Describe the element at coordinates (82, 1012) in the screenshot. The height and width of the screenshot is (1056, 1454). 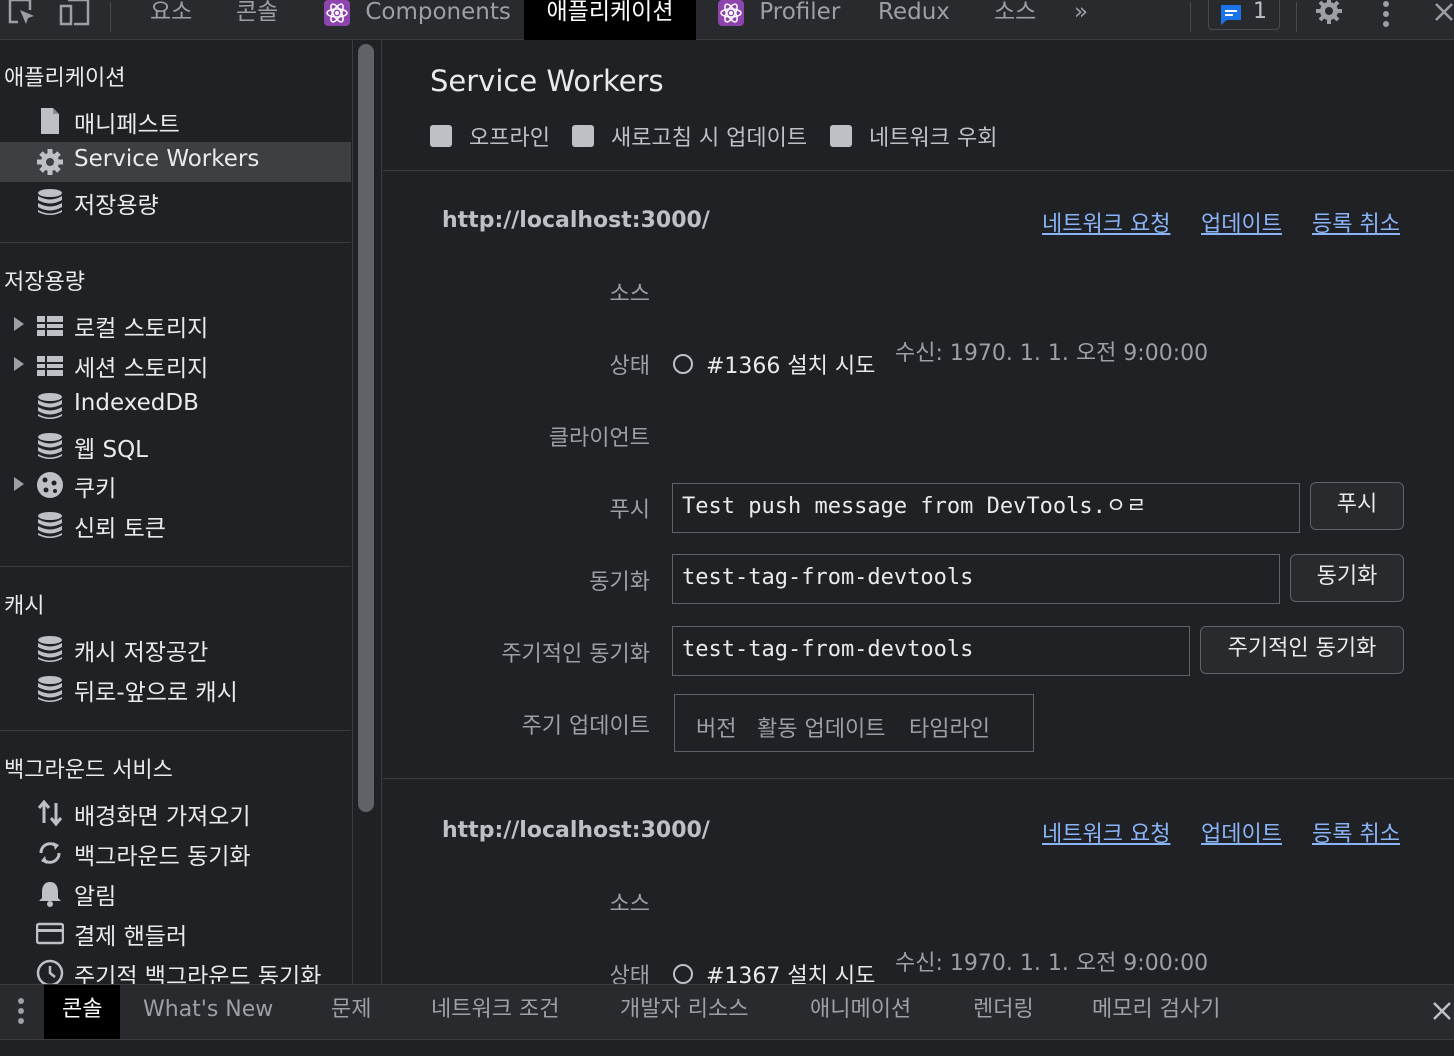
I see `drawer-tab-console: 콘솔` at that location.